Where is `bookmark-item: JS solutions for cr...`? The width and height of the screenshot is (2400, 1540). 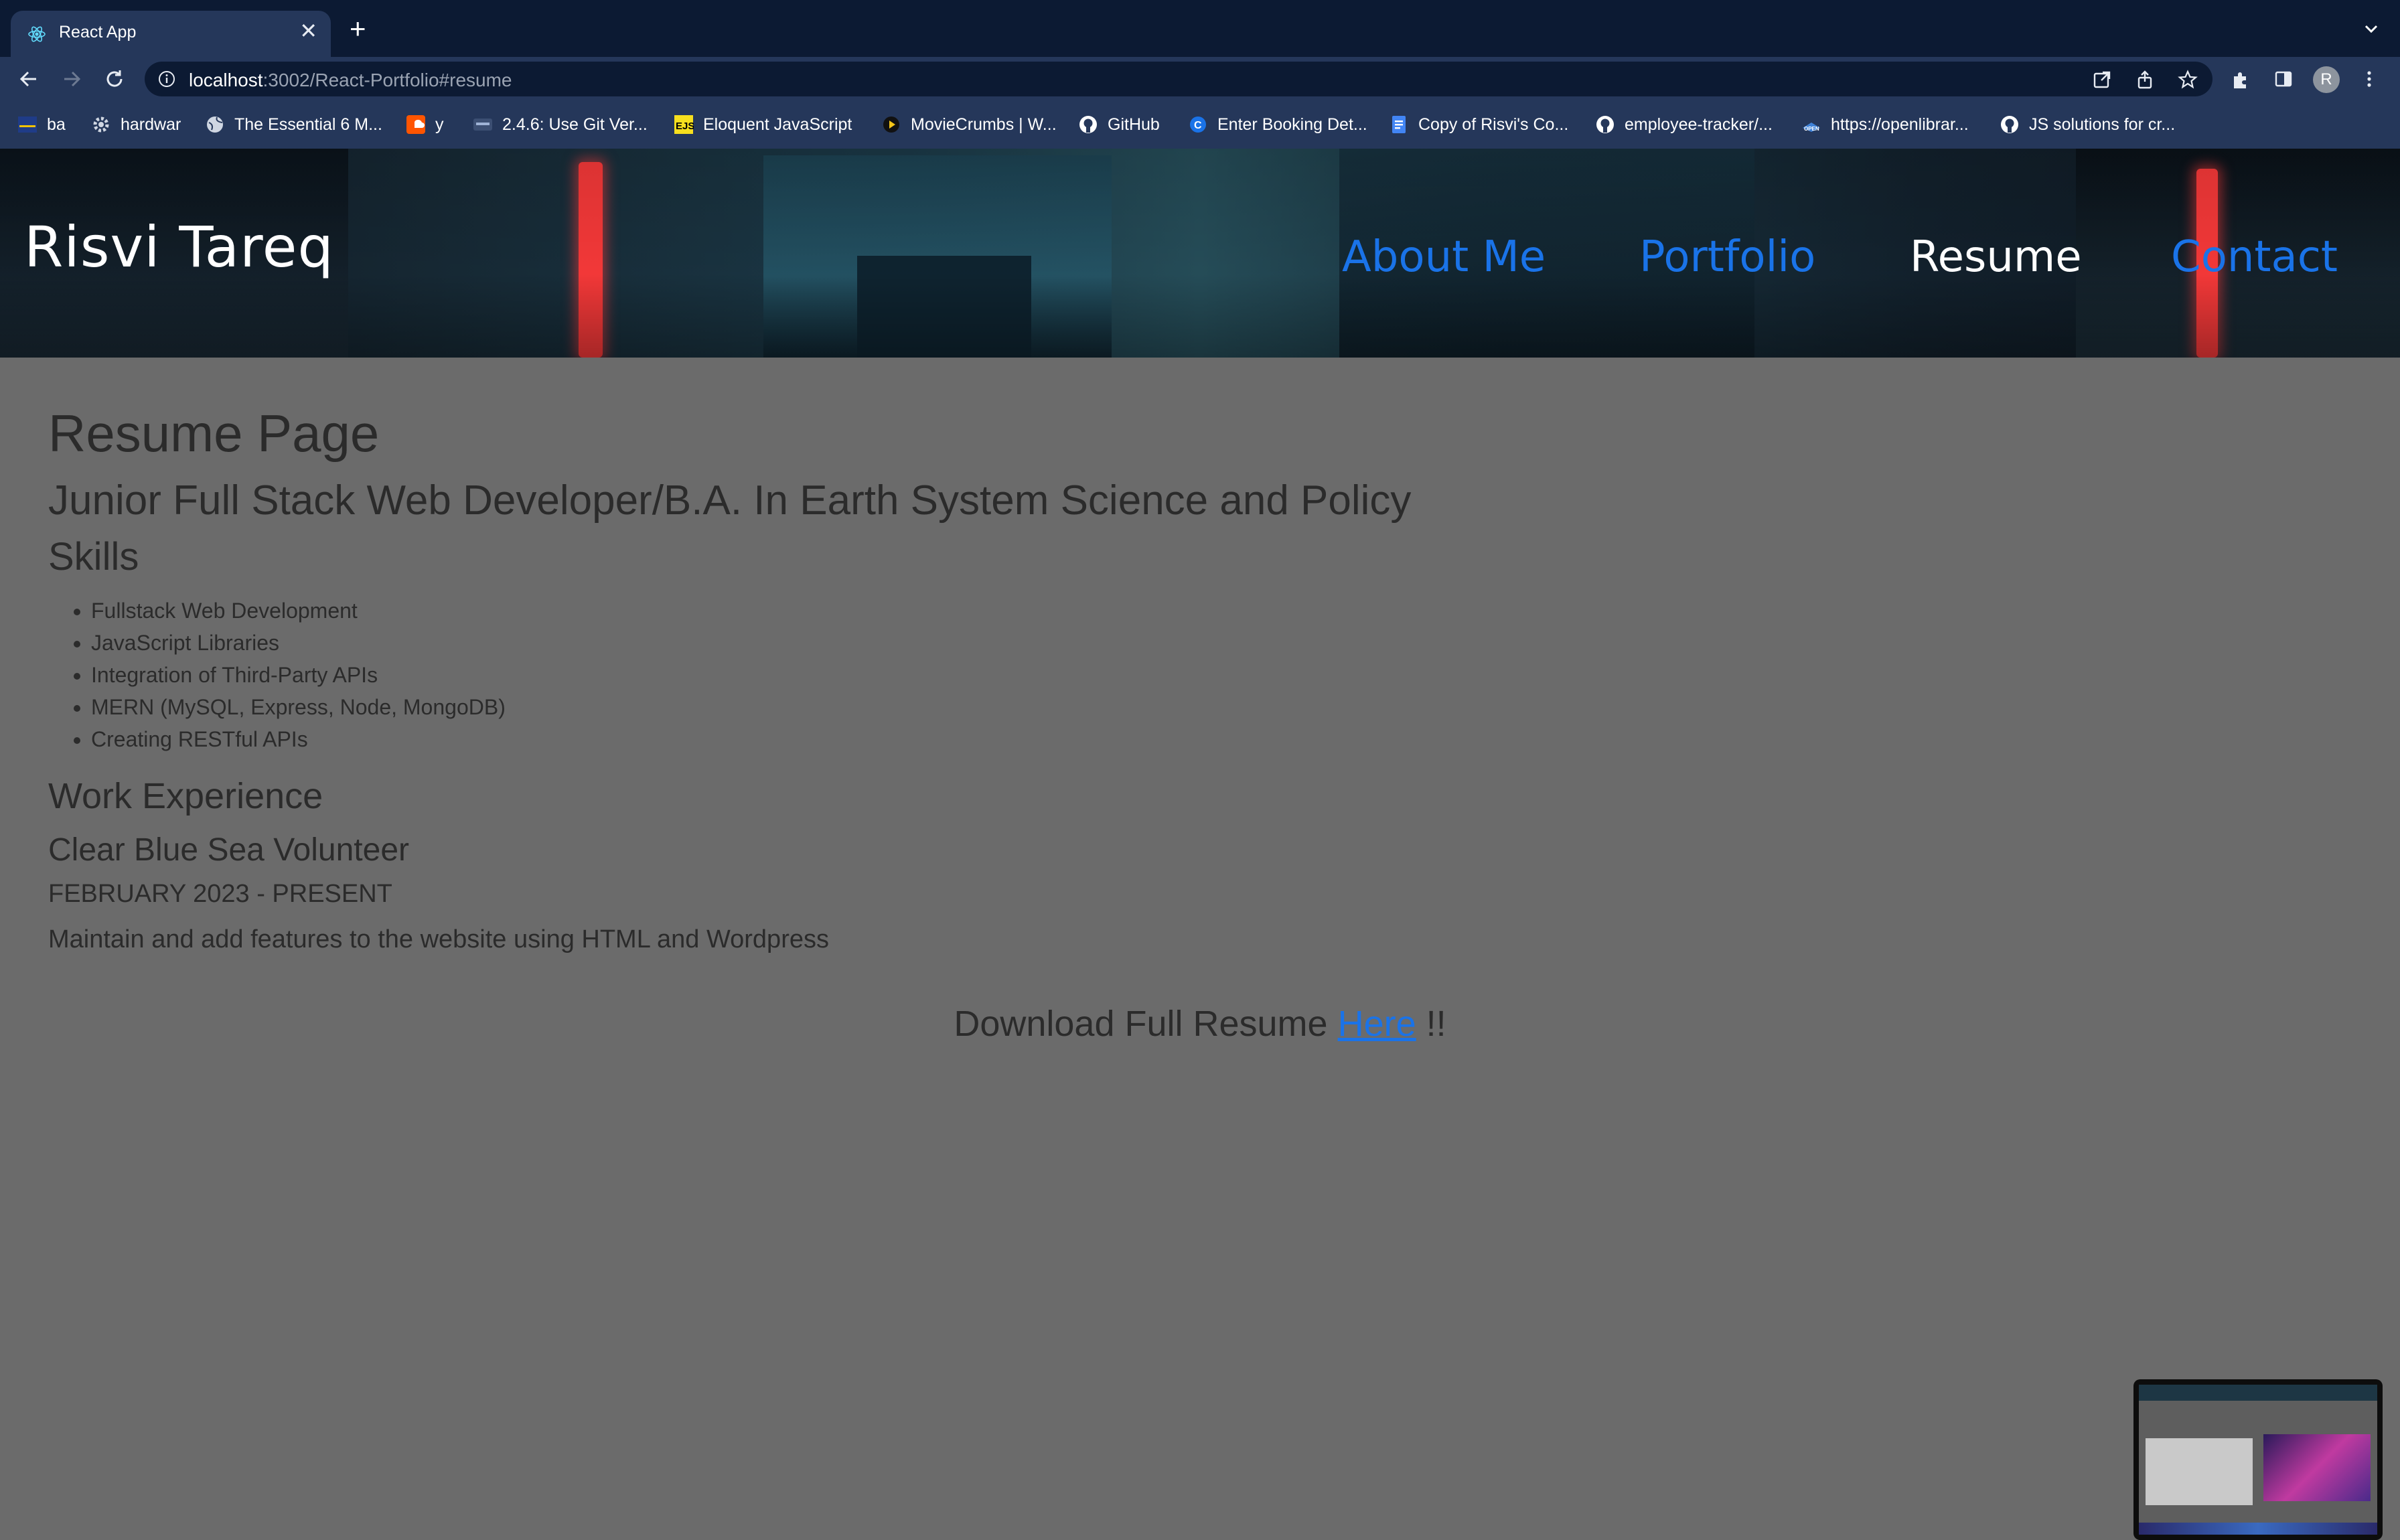 bookmark-item: JS solutions for cr... is located at coordinates (2087, 124).